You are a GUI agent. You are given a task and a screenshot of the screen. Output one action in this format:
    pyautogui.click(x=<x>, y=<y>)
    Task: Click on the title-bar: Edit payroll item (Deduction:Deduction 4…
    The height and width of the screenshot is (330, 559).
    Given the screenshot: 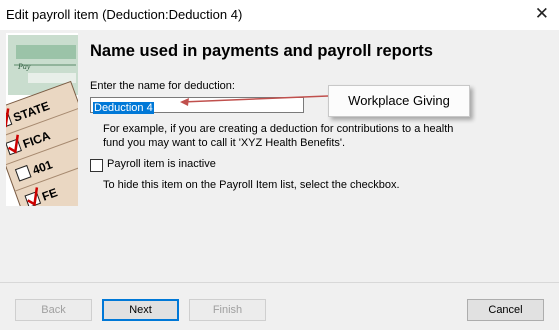 What is the action you would take?
    pyautogui.click(x=279, y=15)
    